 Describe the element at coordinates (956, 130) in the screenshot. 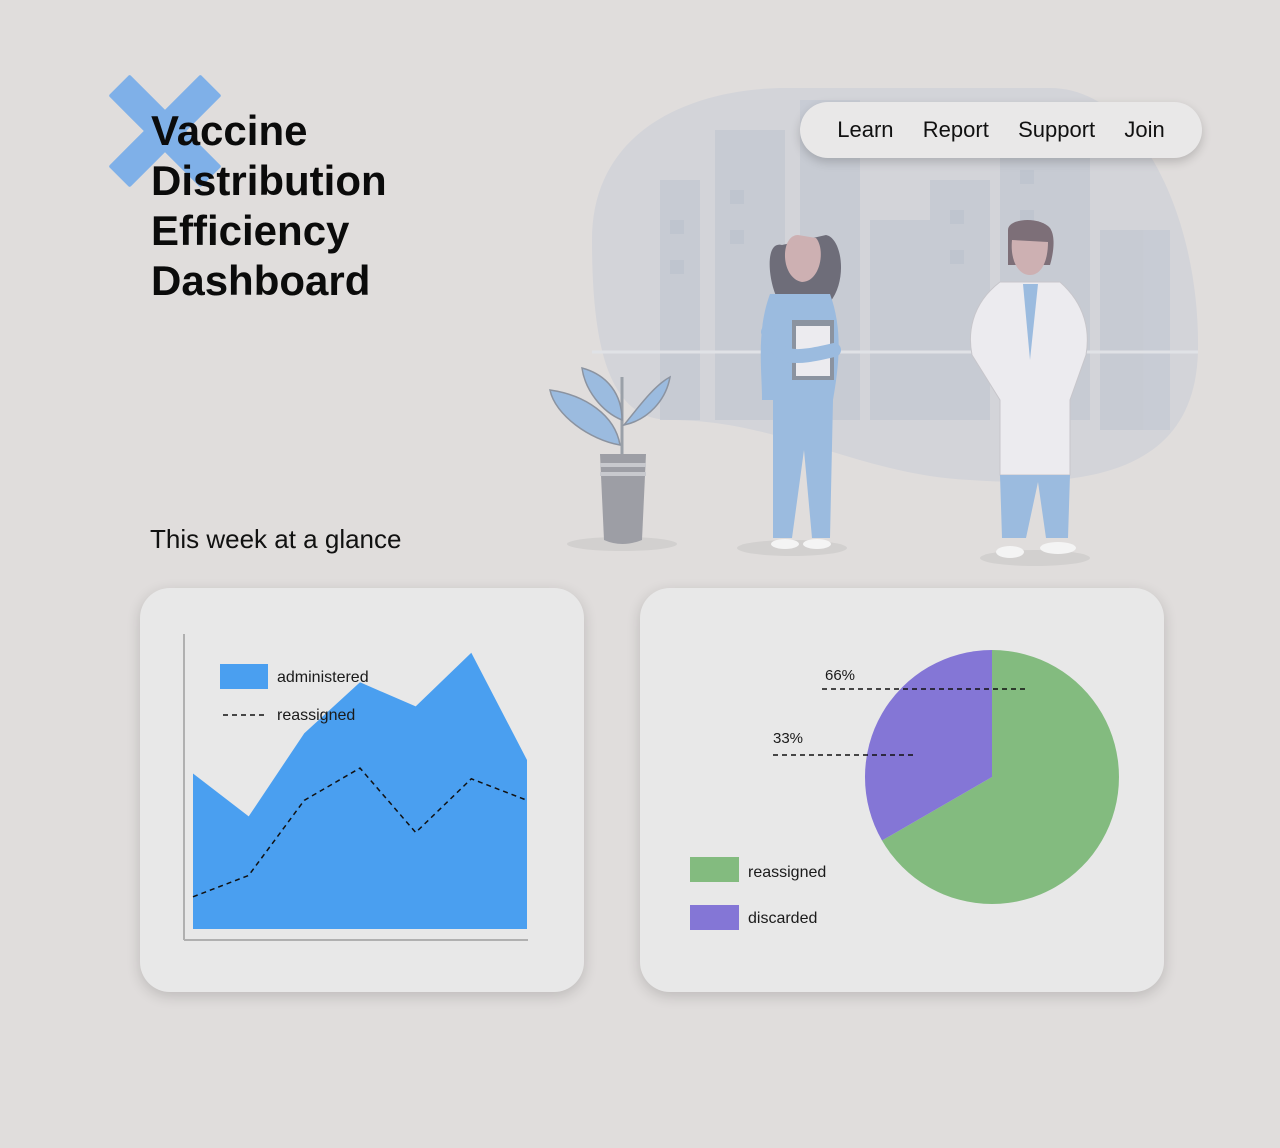

I see `nav-report: Report` at that location.